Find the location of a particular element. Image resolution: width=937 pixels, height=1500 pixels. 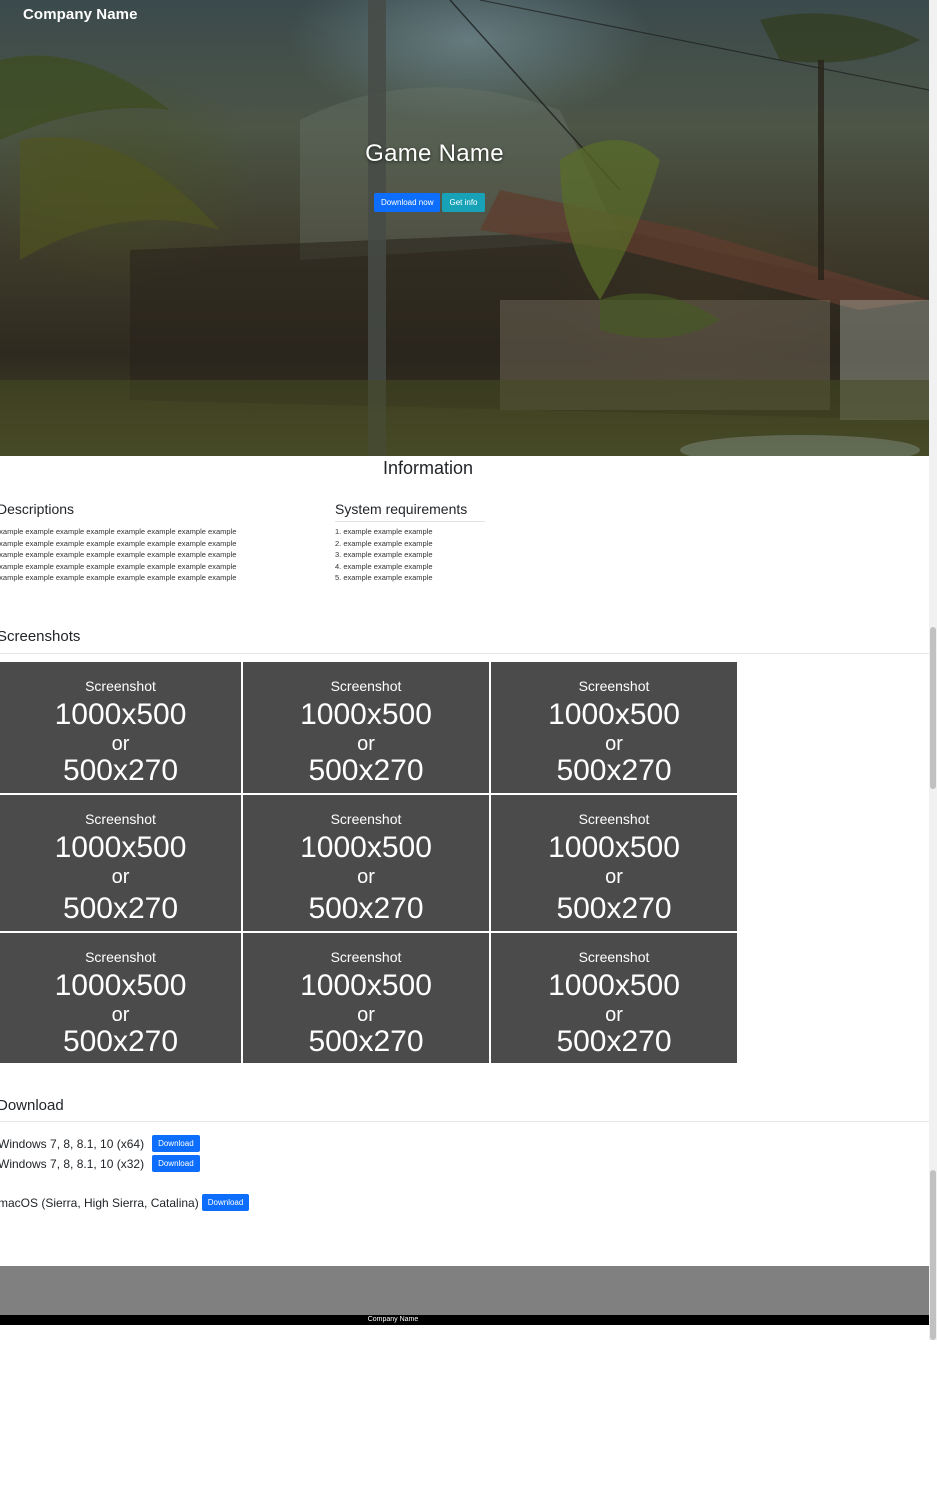

requirement-item: 2. example example example is located at coordinates (384, 543).